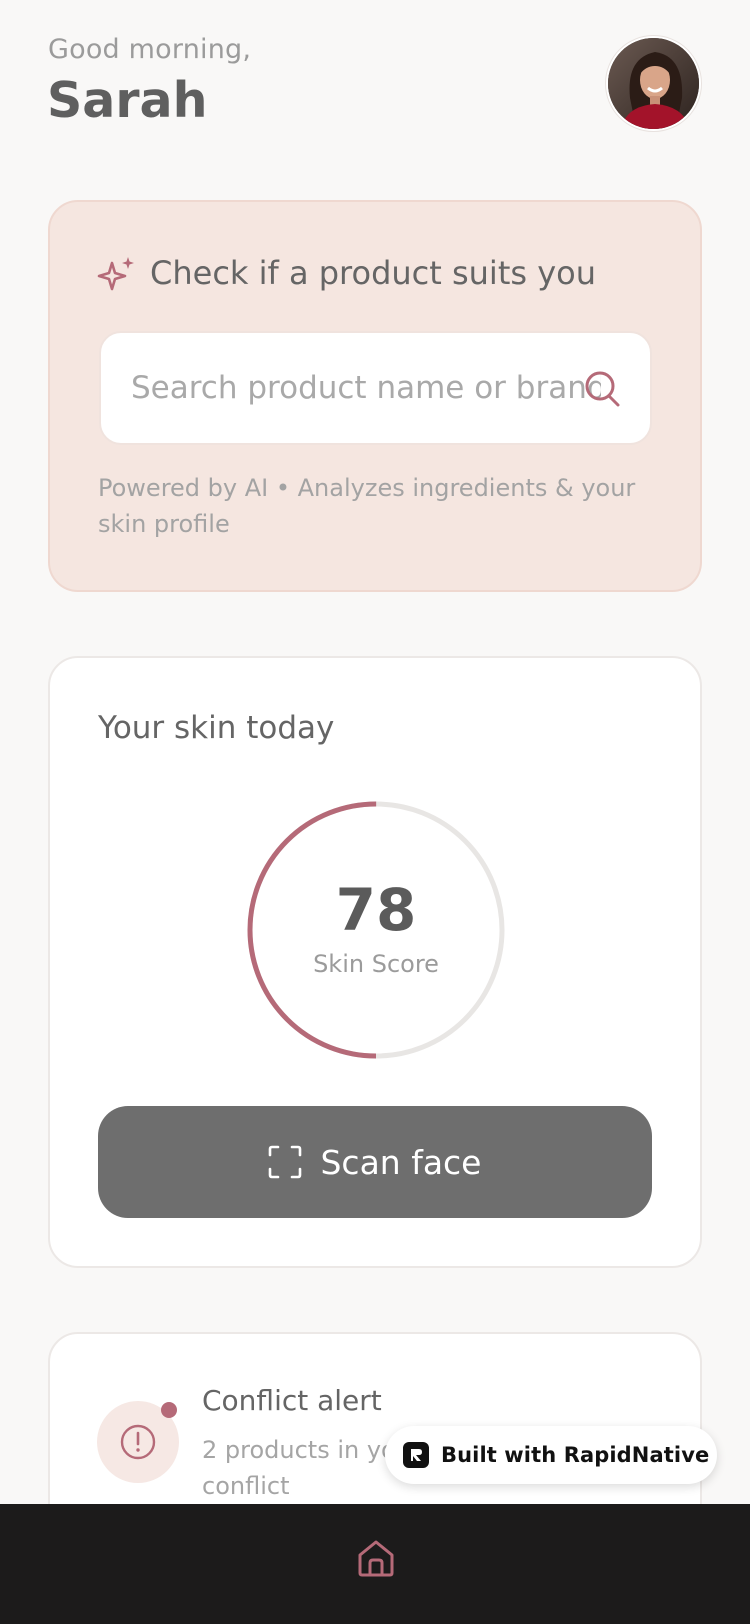 Image resolution: width=750 pixels, height=1624 pixels. What do you see at coordinates (216, 728) in the screenshot?
I see `skin-card-title: Your skin today` at bounding box center [216, 728].